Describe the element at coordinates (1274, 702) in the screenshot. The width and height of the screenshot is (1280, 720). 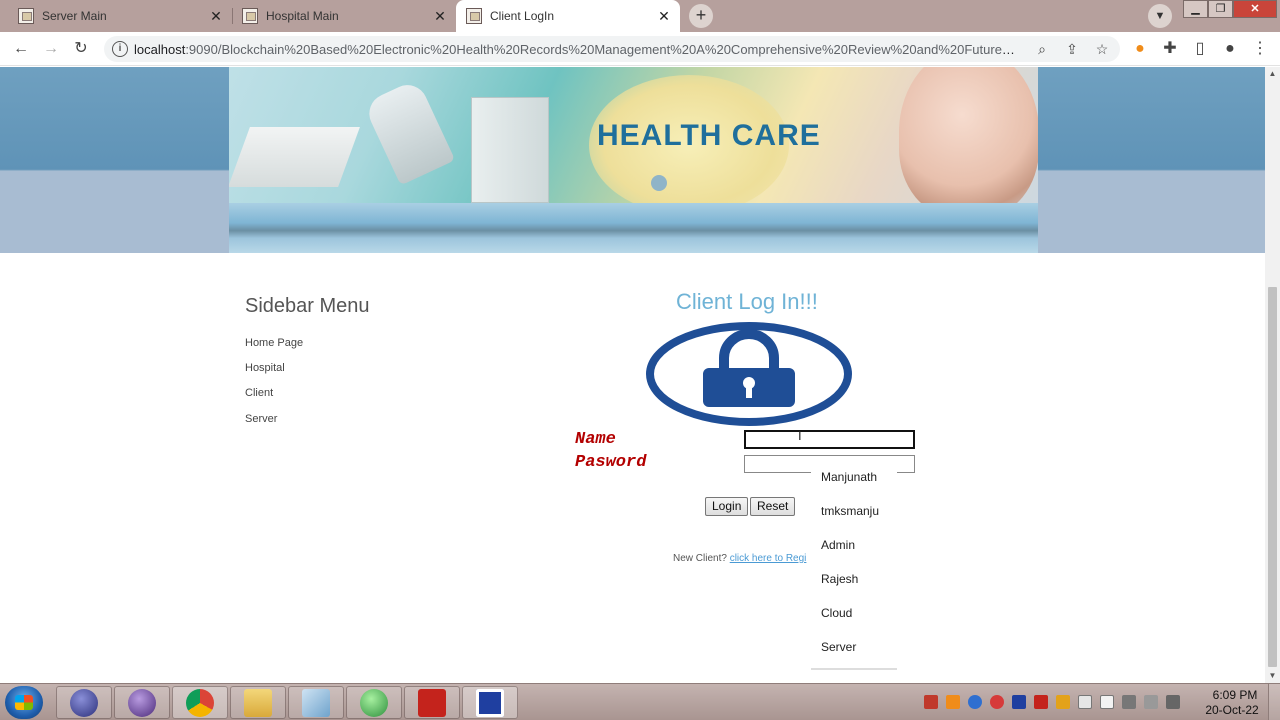
I see `show-desktop-button` at that location.